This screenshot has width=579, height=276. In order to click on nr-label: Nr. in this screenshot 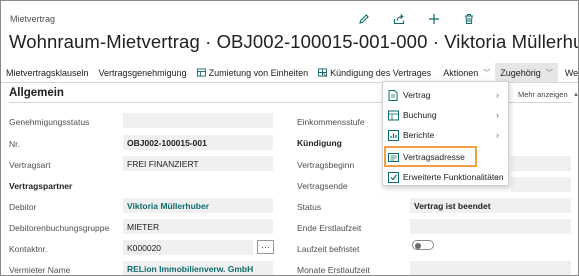, I will do `click(14, 144)`.